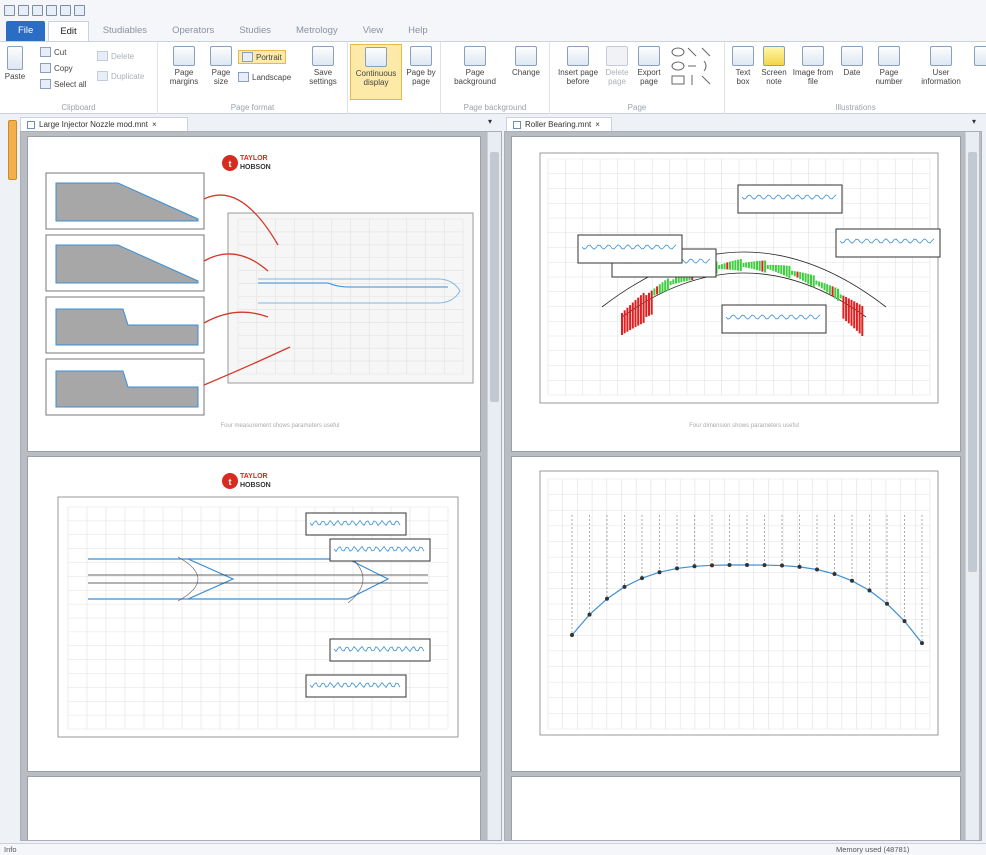  I want to click on text-box-icon, so click(743, 56).